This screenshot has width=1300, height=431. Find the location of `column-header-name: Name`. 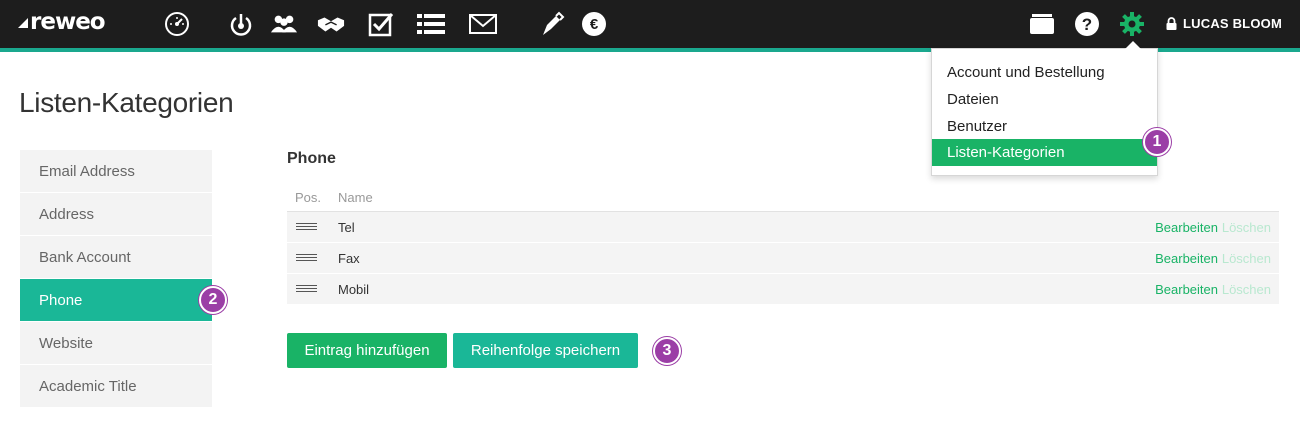

column-header-name: Name is located at coordinates (355, 197).